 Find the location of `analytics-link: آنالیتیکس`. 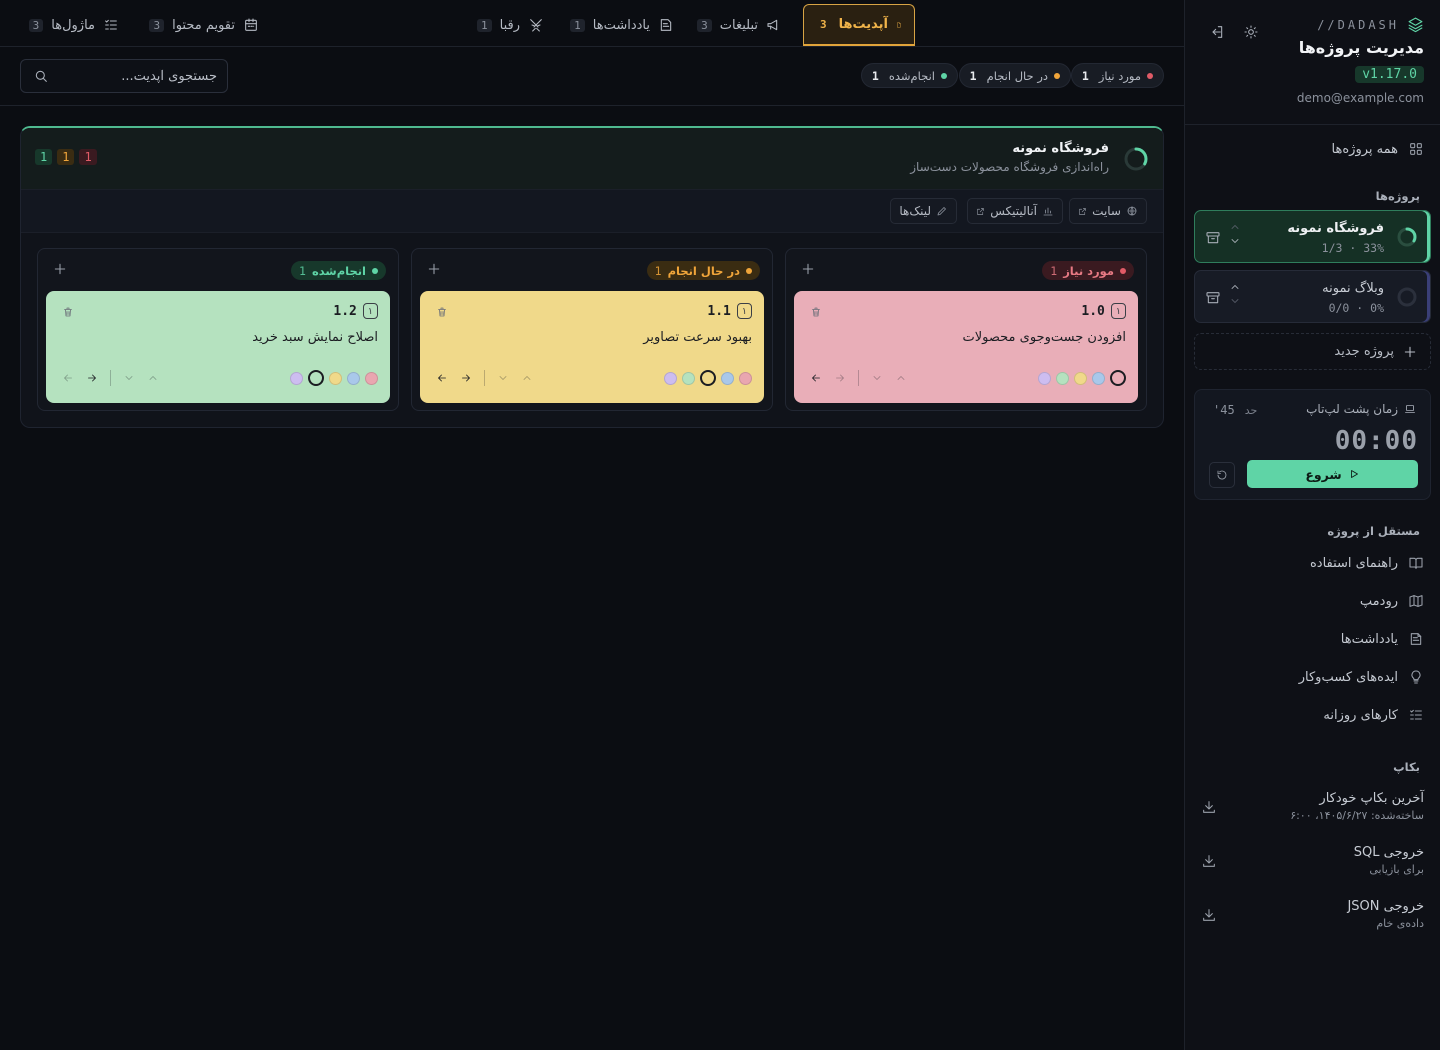

analytics-link: آنالیتیکس is located at coordinates (1015, 211).